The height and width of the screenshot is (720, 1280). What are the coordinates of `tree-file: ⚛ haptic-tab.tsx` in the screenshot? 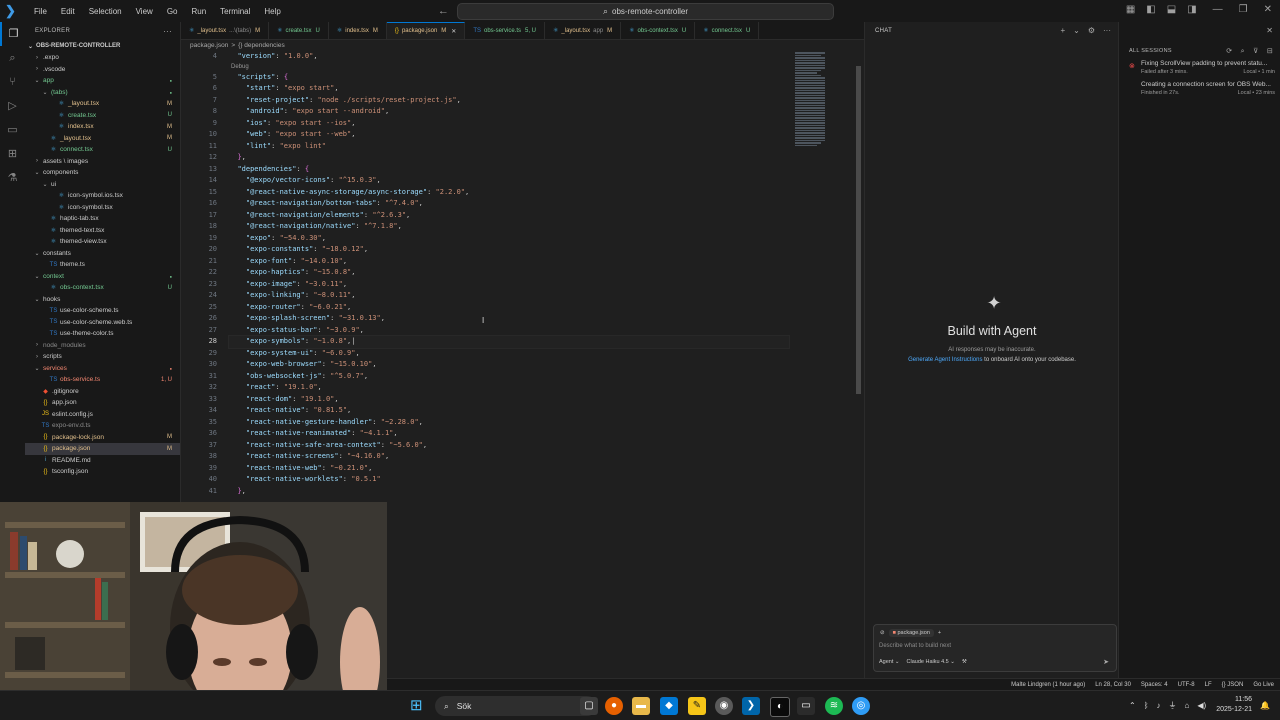 It's located at (102, 219).